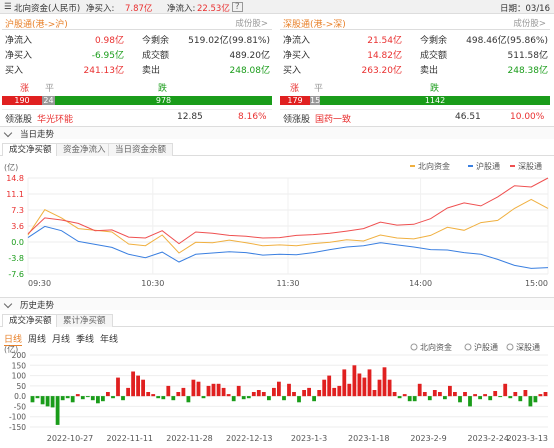 Image resolution: width=554 pixels, height=448 pixels. What do you see at coordinates (151, 71) in the screenshot?
I see `sh-label: 卖出` at bounding box center [151, 71].